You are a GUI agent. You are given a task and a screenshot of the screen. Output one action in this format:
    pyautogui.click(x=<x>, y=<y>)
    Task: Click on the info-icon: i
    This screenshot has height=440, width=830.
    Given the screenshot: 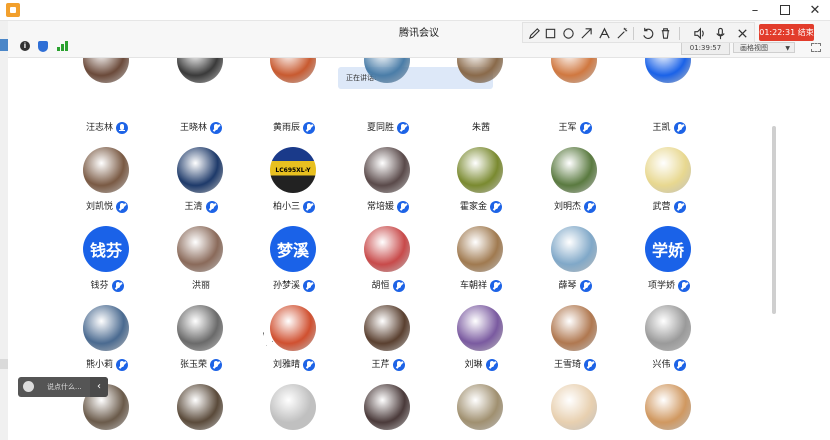 What is the action you would take?
    pyautogui.click(x=25, y=46)
    